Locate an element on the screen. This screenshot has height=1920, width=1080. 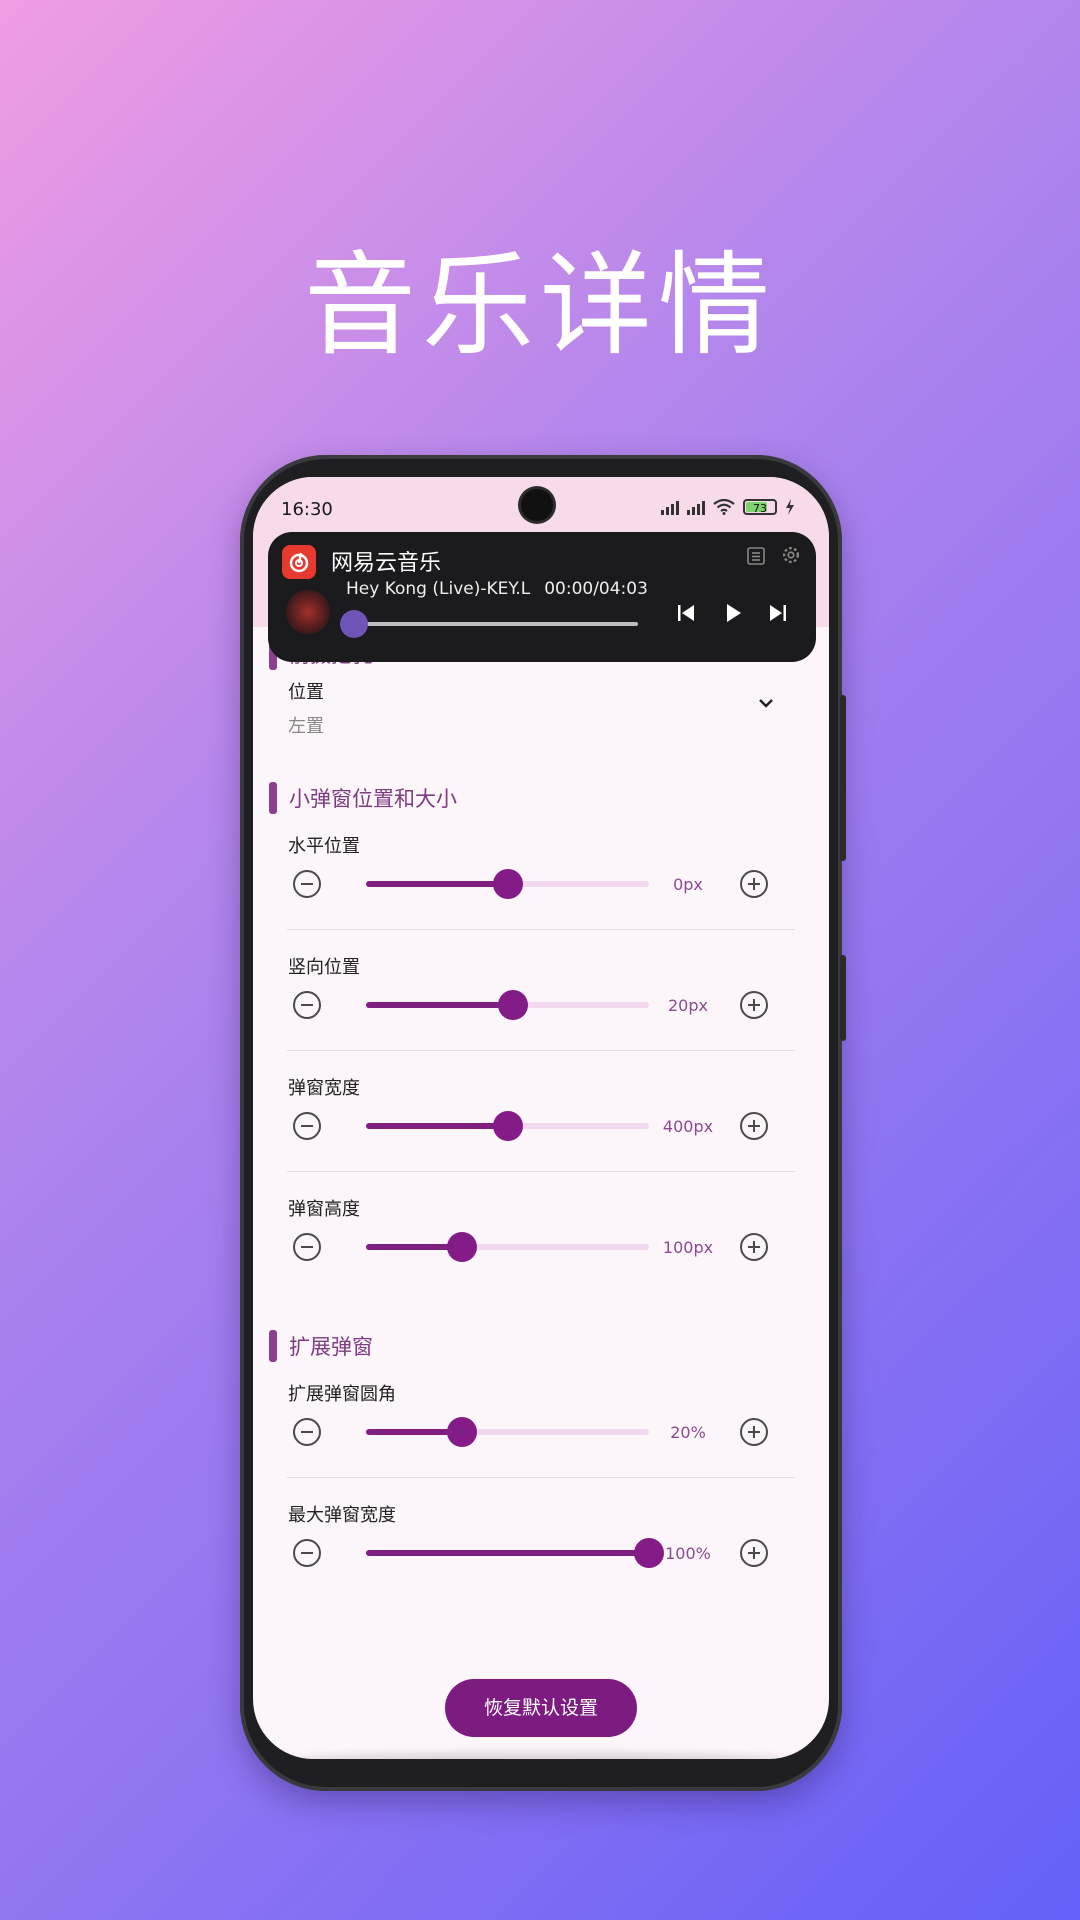
front-camera is located at coordinates (537, 505).